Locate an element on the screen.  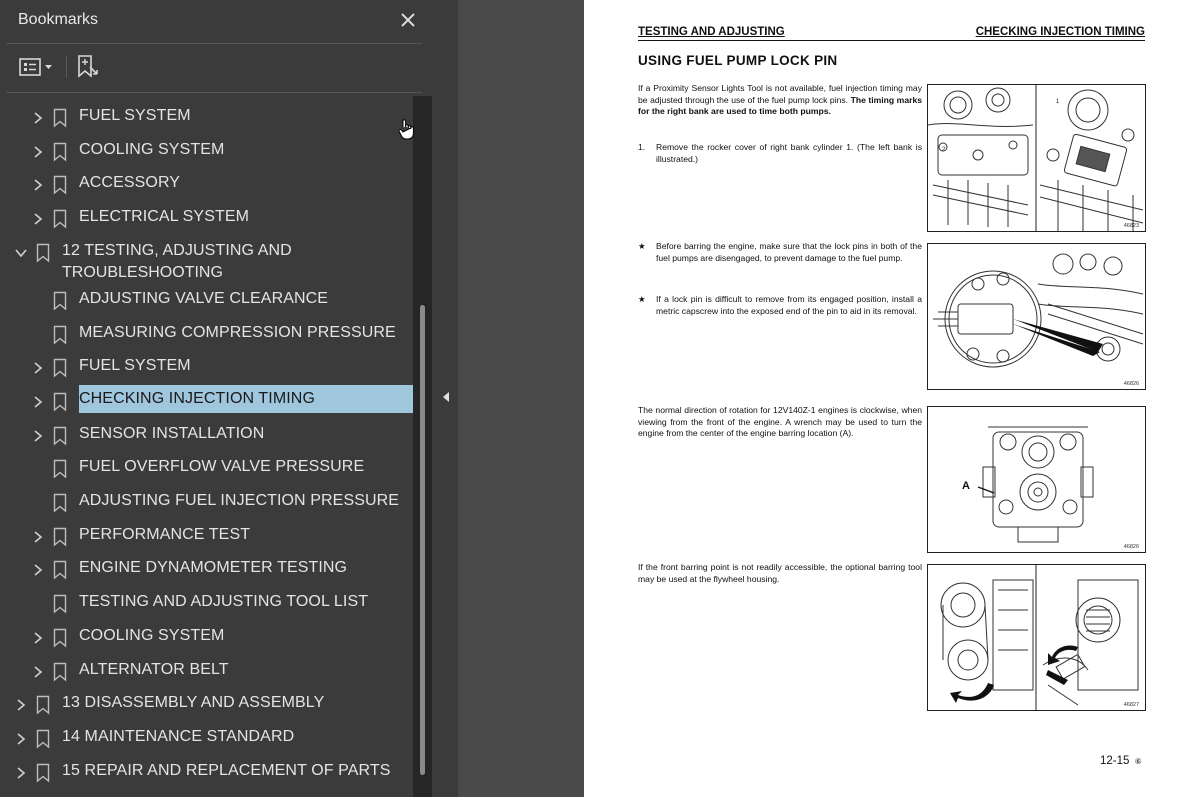
chevron-down-icon is located at coordinates (21, 253).